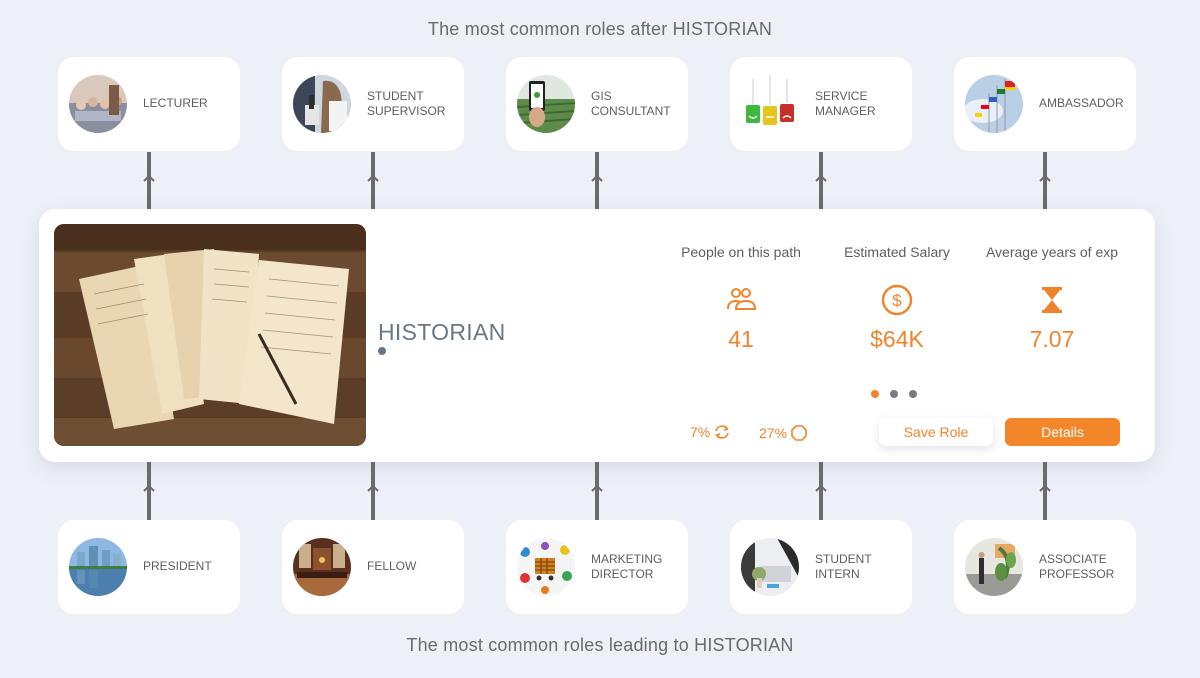  I want to click on next-role-card-ambassador: AMBASSADOR, so click(1045, 104).